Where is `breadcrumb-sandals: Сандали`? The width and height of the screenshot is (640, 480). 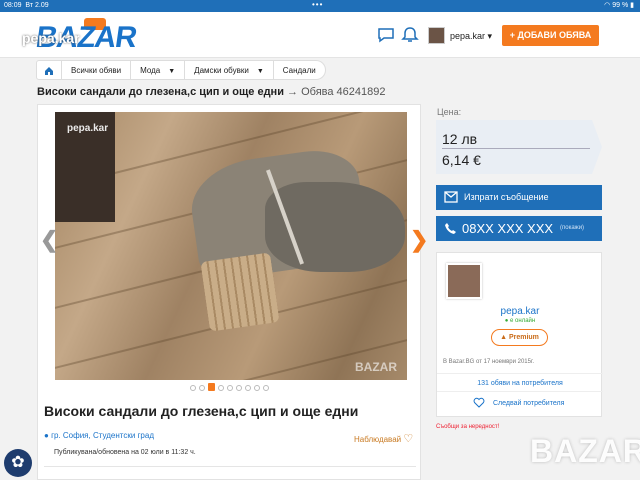 breadcrumb-sandals: Сандали is located at coordinates (299, 70).